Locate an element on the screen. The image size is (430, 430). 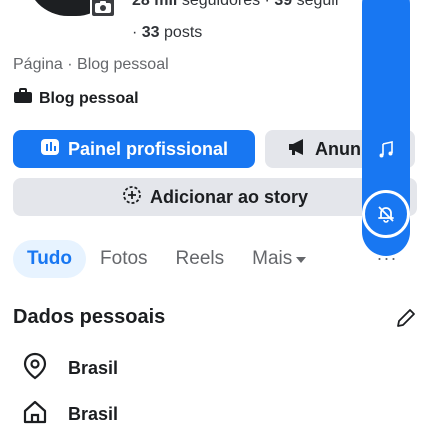
home-label: Brasil is located at coordinates (93, 414).